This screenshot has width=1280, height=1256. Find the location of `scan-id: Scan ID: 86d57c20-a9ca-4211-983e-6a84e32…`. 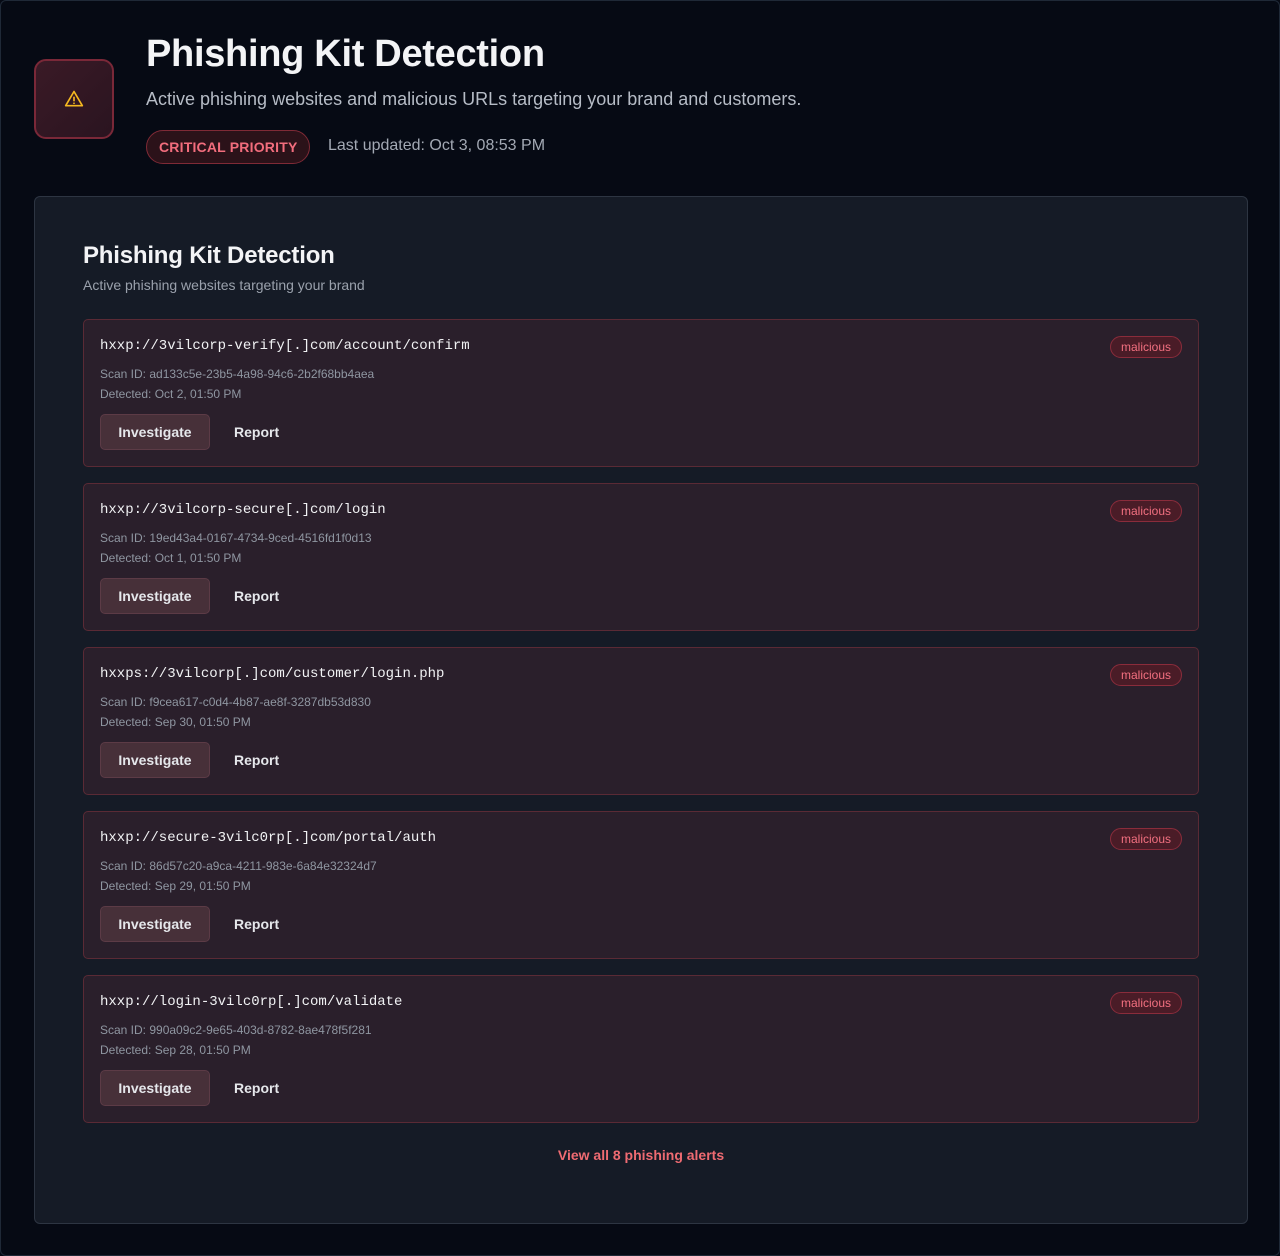

scan-id: Scan ID: 86d57c20-a9ca-4211-983e-6a84e32… is located at coordinates (238, 866).